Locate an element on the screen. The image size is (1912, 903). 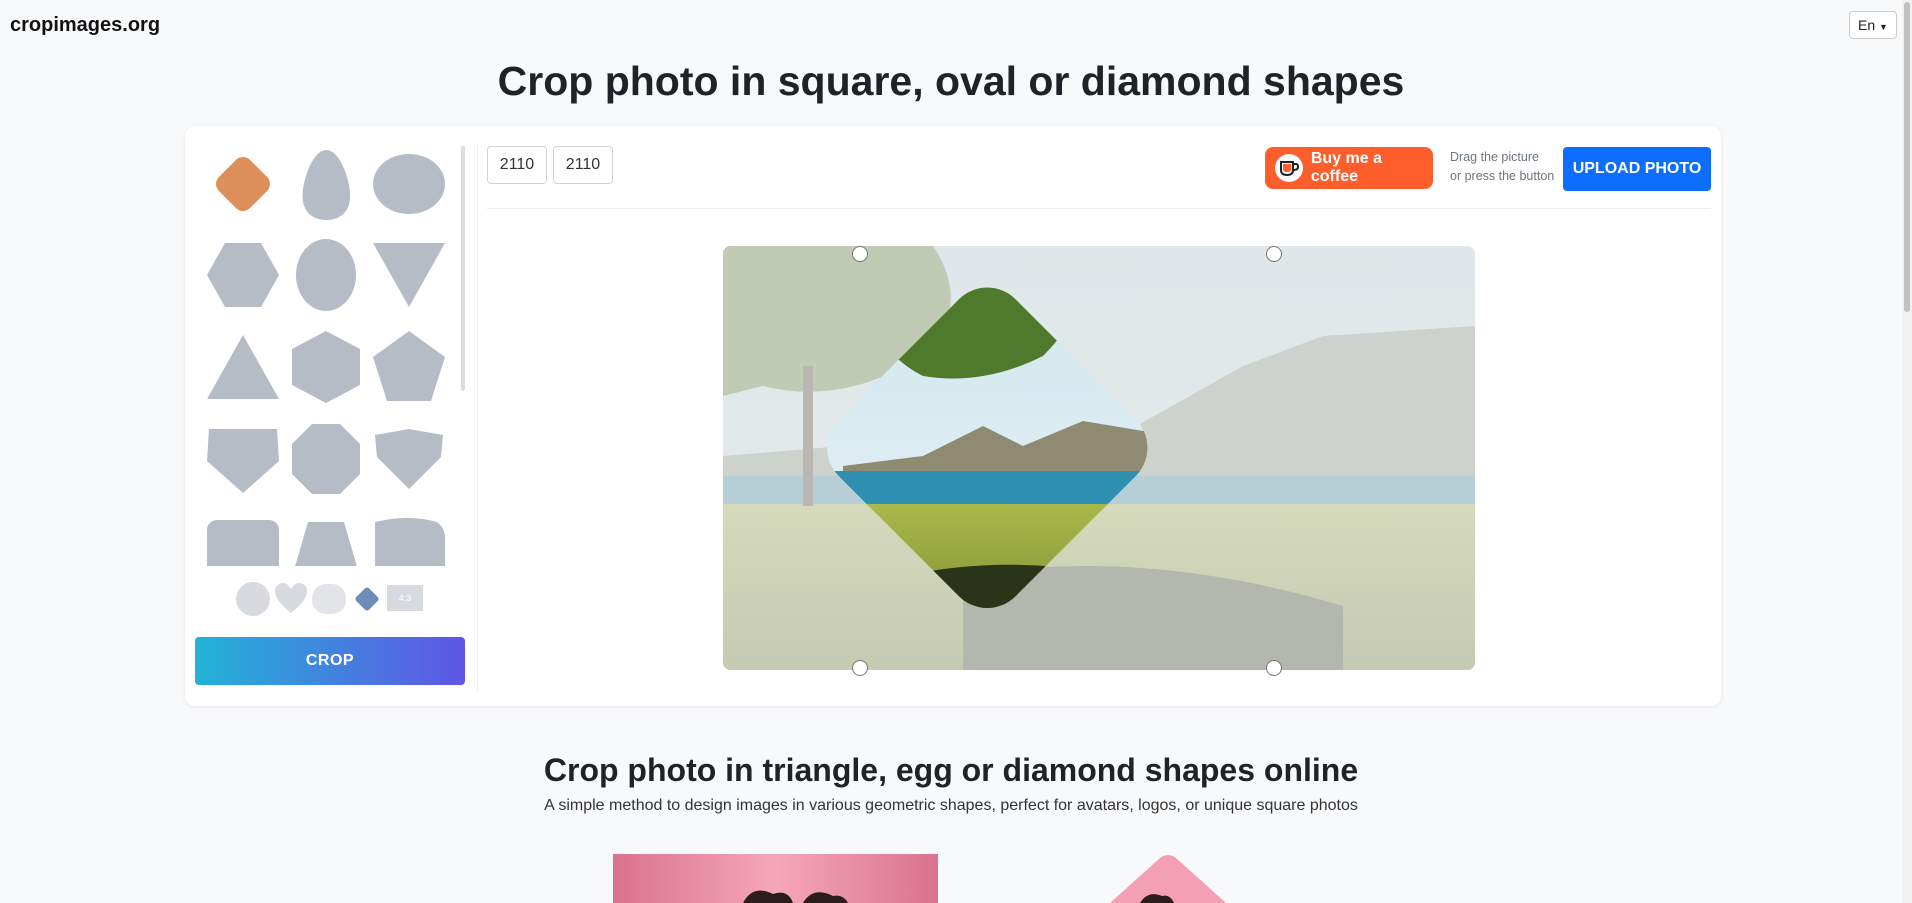
top-bar: cropimages.org En ▼ is located at coordinates (956, 26).